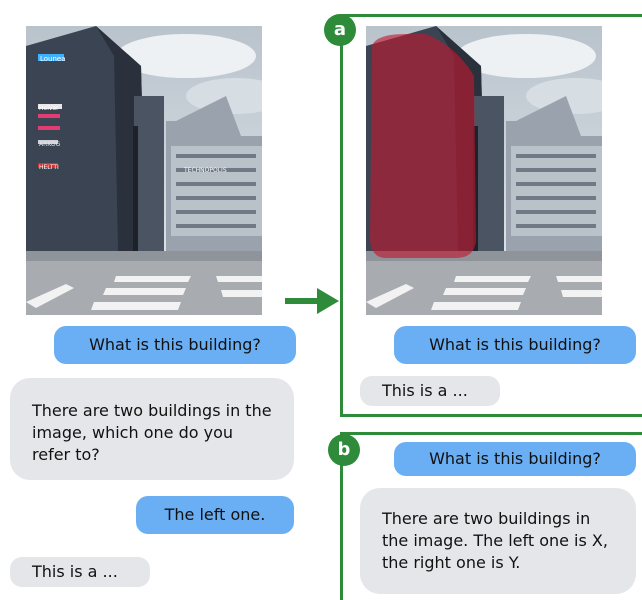  What do you see at coordinates (50, 144) in the screenshot?
I see `sign-arkog: ARKOG` at bounding box center [50, 144].